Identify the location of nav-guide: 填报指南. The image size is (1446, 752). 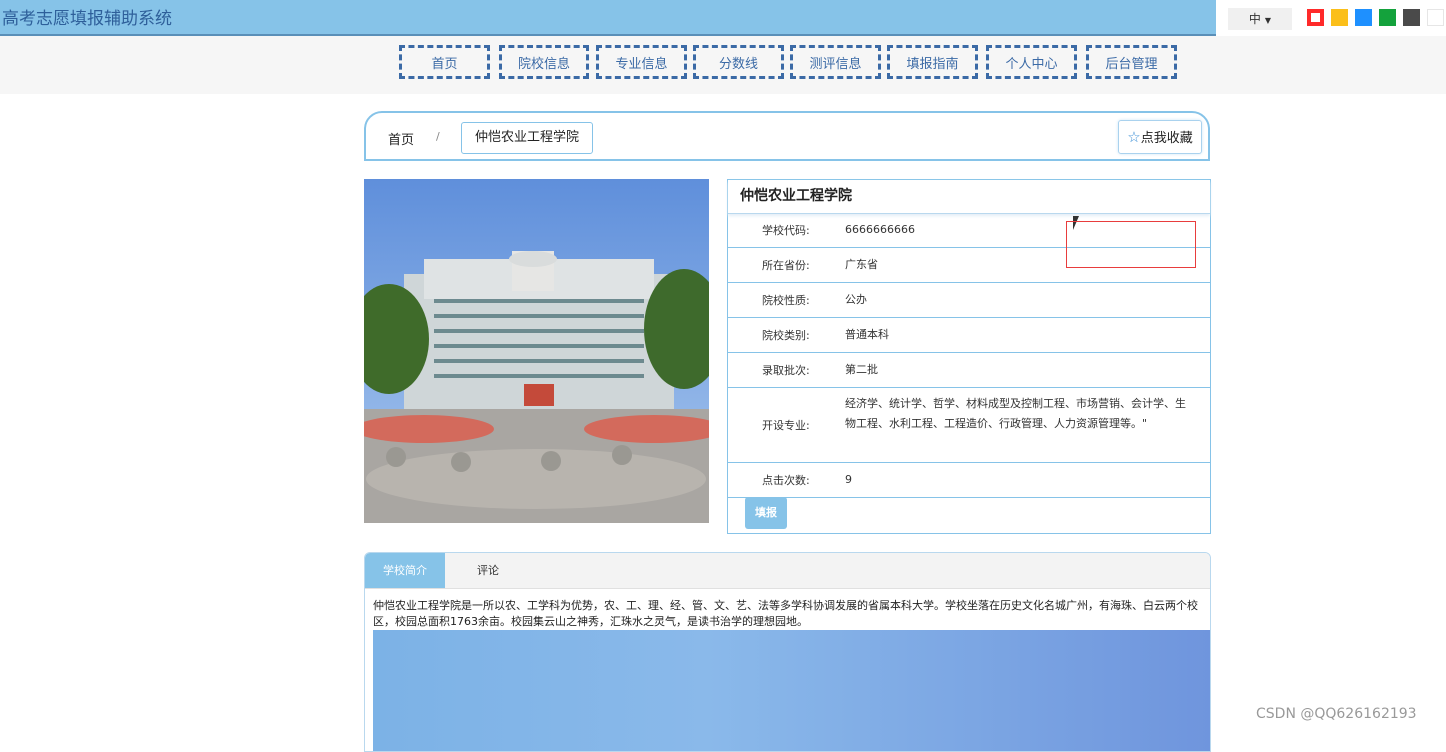
(932, 62).